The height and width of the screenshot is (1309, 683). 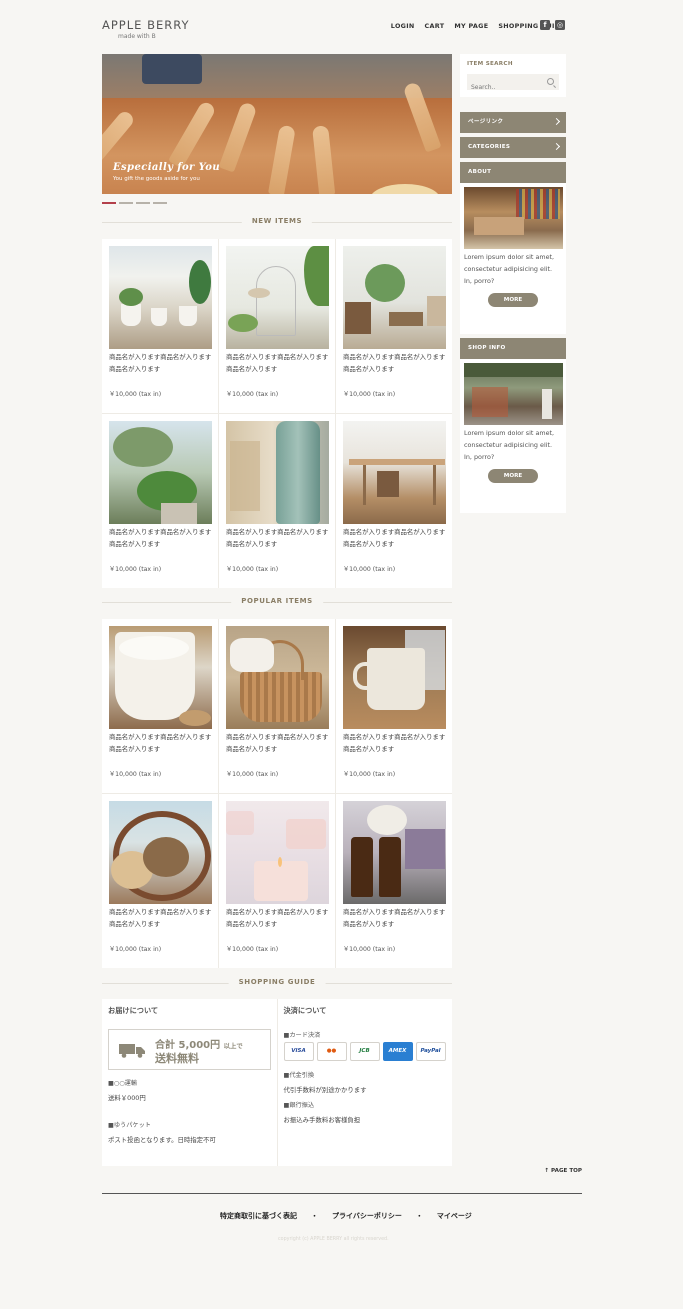 What do you see at coordinates (172, 69) in the screenshot?
I see `hero-photo-detail` at bounding box center [172, 69].